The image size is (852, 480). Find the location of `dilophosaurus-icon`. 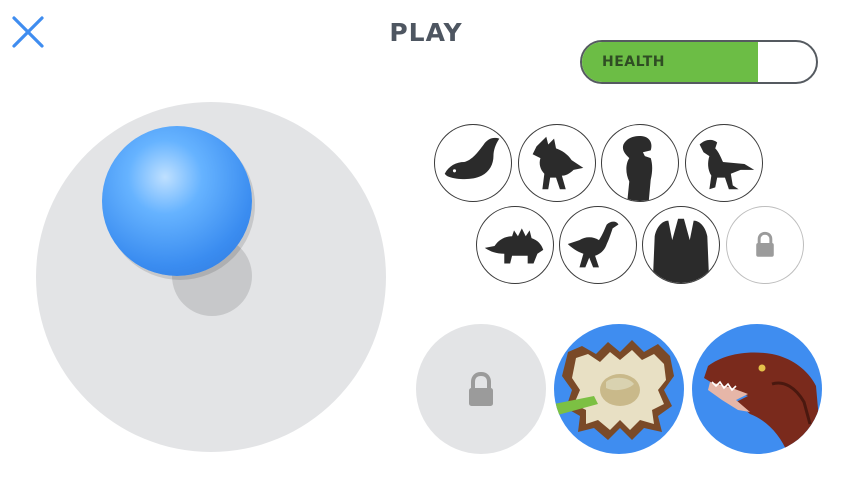

dilophosaurus-icon is located at coordinates (558, 163).